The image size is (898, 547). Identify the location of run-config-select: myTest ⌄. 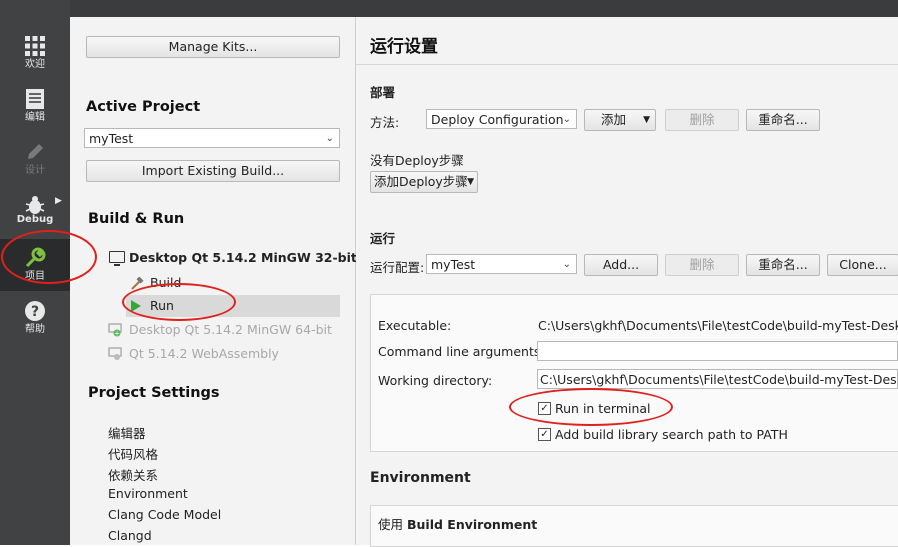
(501, 264).